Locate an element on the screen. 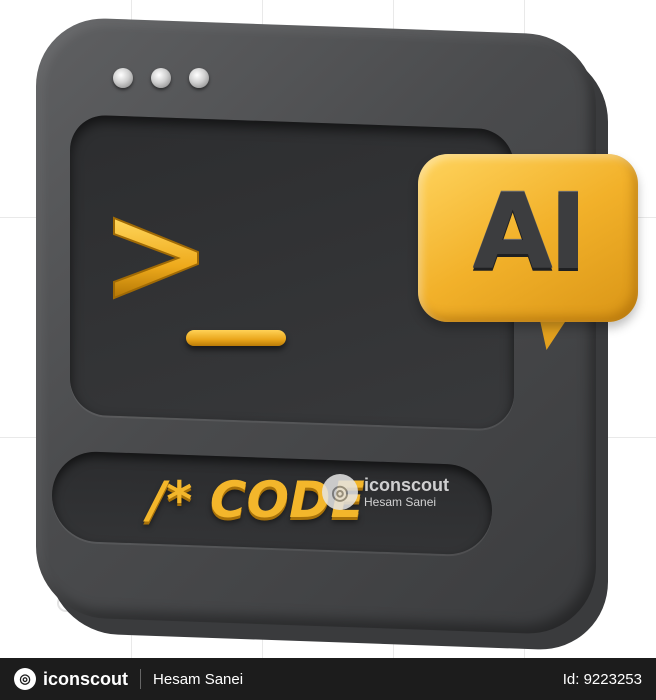  footer-author: Hesam Sanei is located at coordinates (198, 679).